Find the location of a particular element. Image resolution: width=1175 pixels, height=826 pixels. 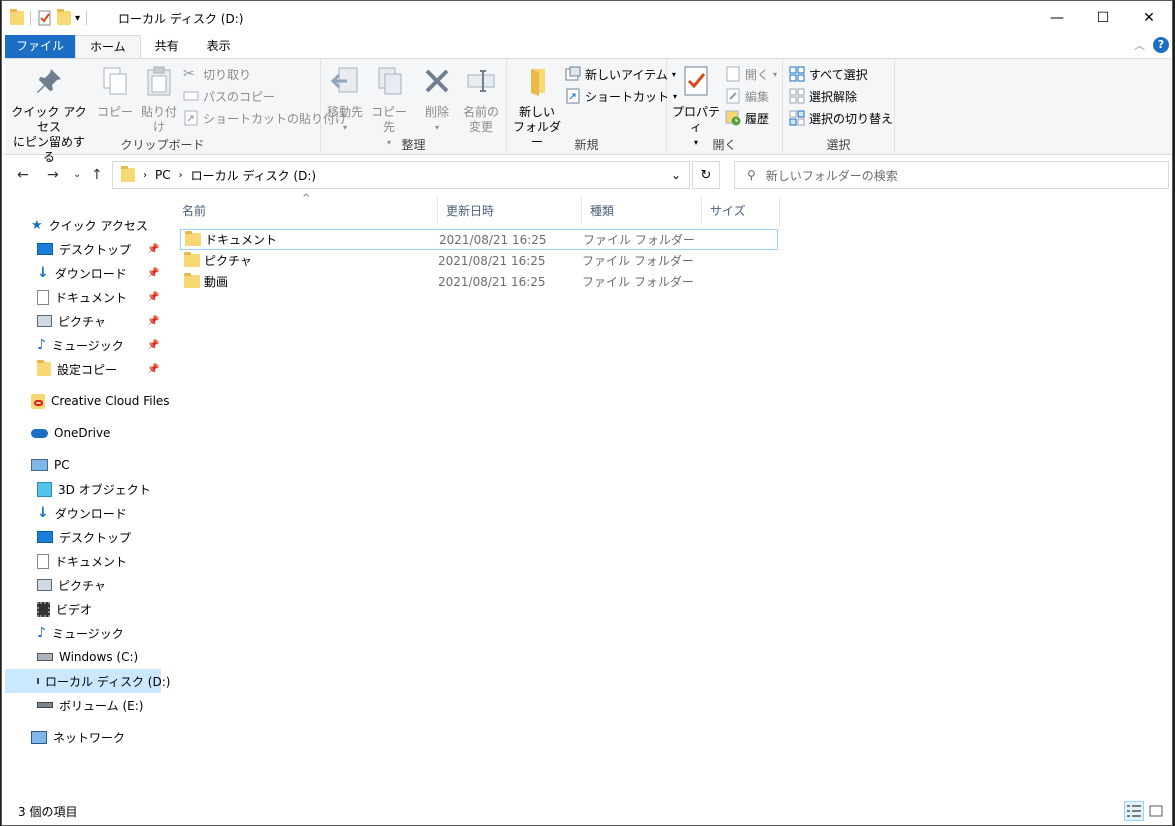

file-name-cell: 動画 is located at coordinates (309, 281).